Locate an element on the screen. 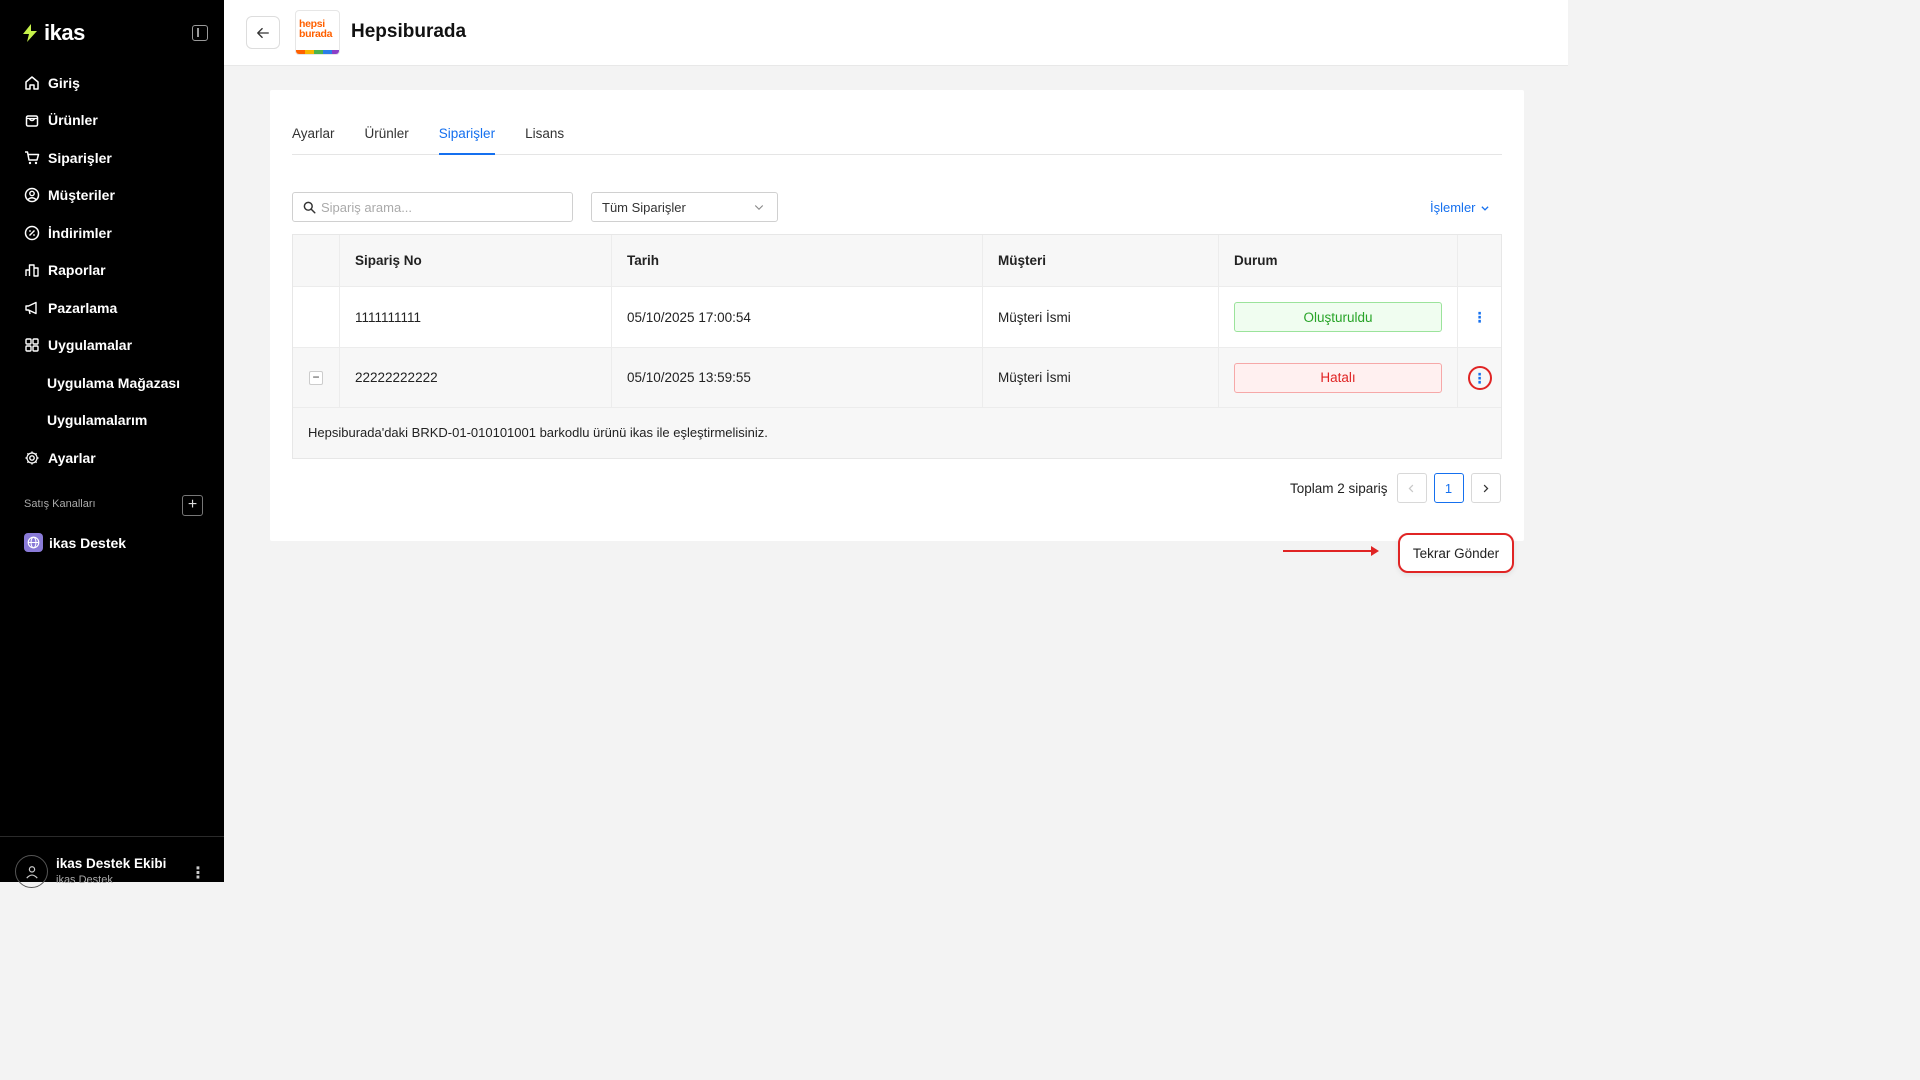  sidebar-item-raporlar: Raporlar is located at coordinates (112, 271).